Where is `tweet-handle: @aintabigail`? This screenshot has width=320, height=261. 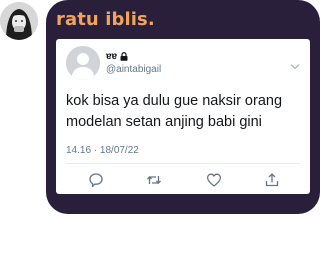 tweet-handle: @aintabigail is located at coordinates (133, 69).